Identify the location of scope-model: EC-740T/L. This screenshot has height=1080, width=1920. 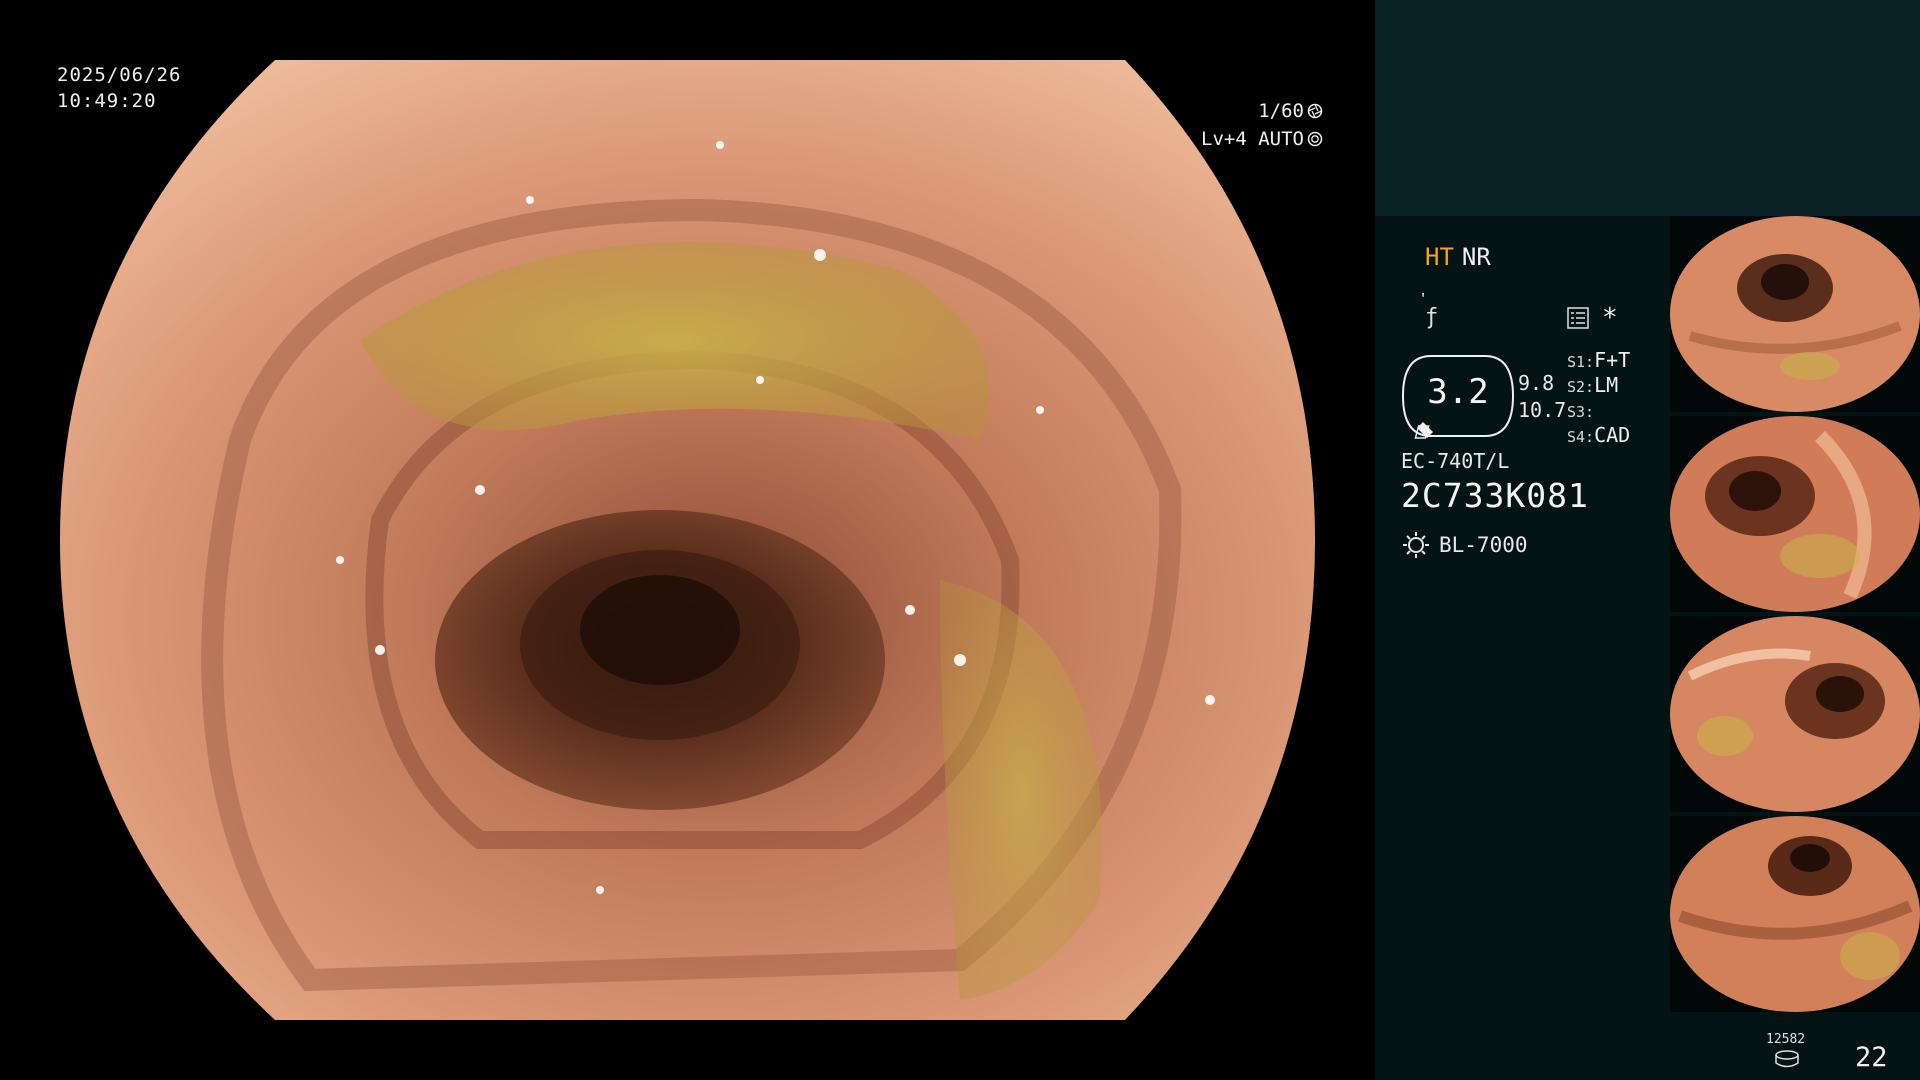
(1455, 461).